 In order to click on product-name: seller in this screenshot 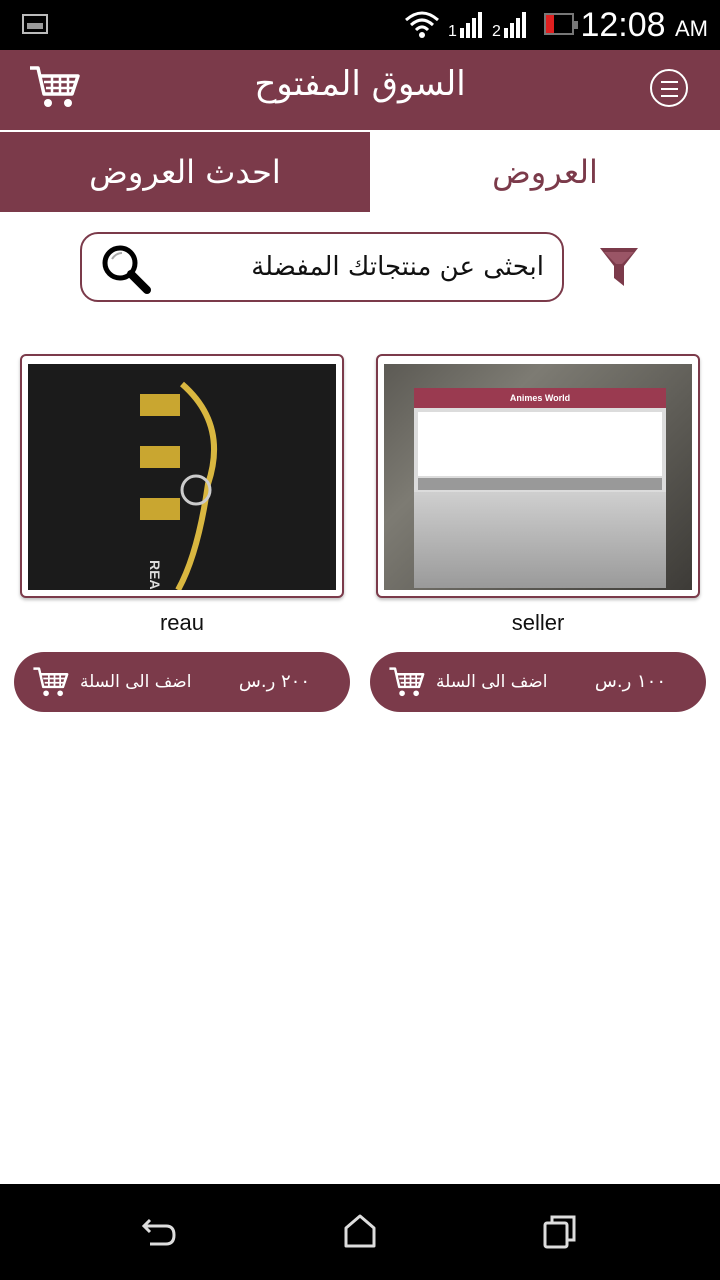, I will do `click(538, 622)`.